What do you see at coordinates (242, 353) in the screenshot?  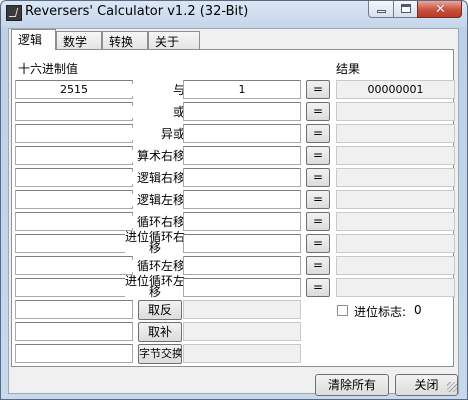 I see `bswap-result` at bounding box center [242, 353].